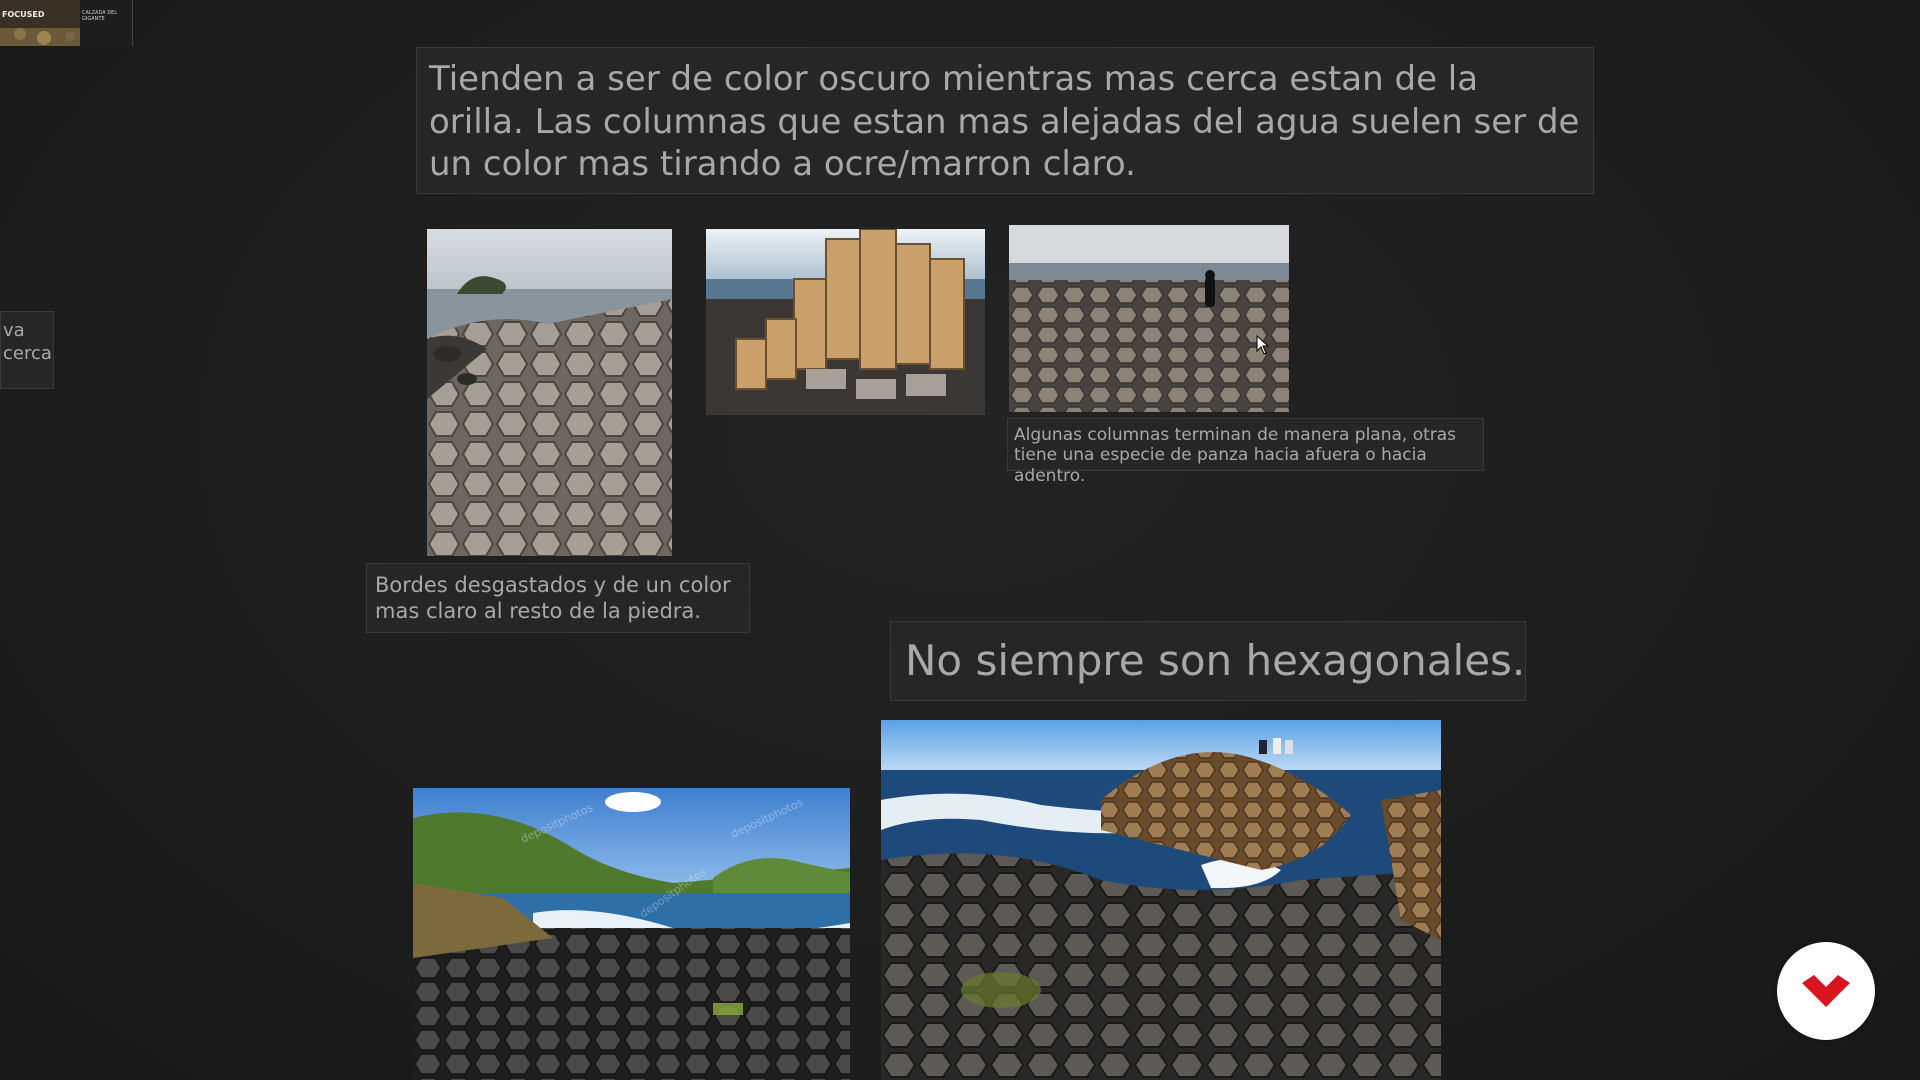 This screenshot has width=1920, height=1080. I want to click on photo-basalt-stacked-columns, so click(845, 322).